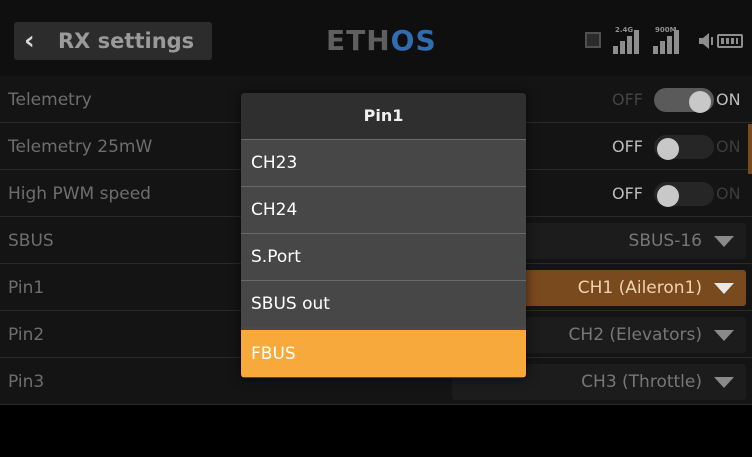  Describe the element at coordinates (31, 241) in the screenshot. I see `row-label: SBUS` at that location.